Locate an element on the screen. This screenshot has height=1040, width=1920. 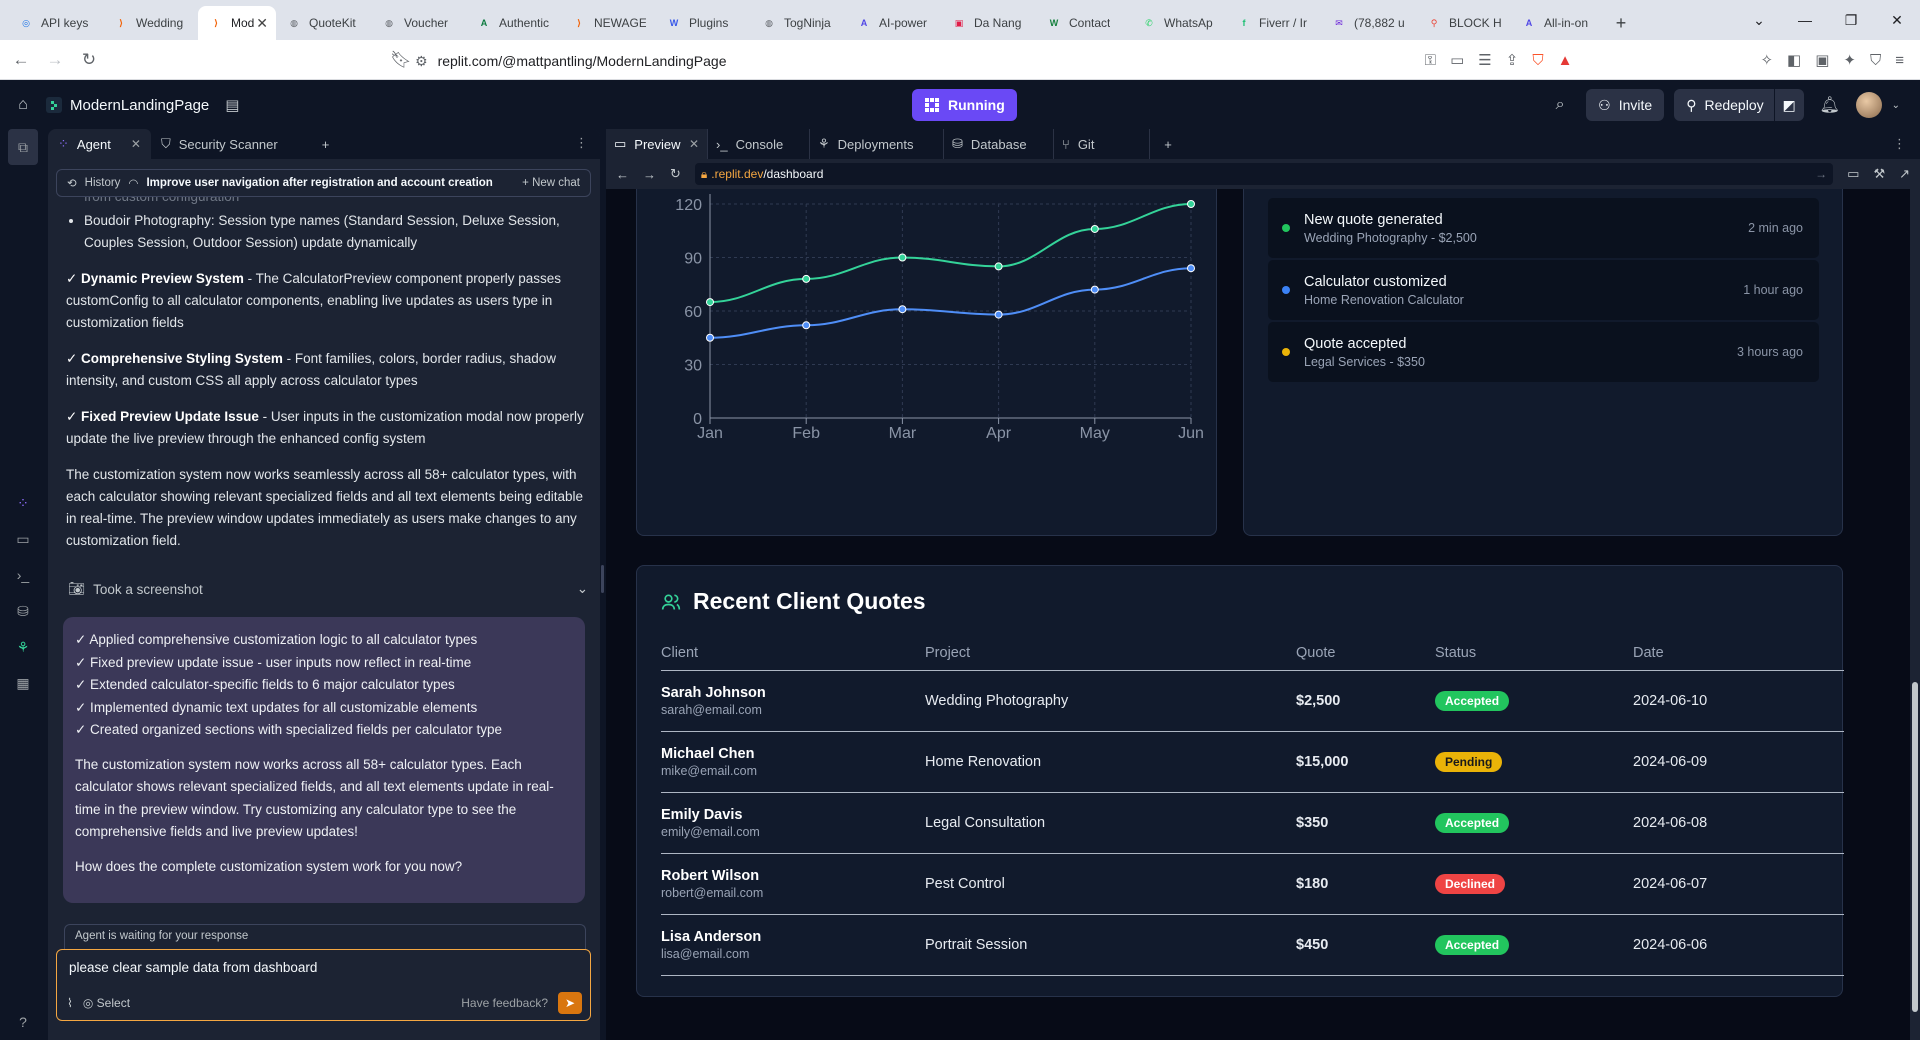
home-icon: ⌂ is located at coordinates (23, 105).